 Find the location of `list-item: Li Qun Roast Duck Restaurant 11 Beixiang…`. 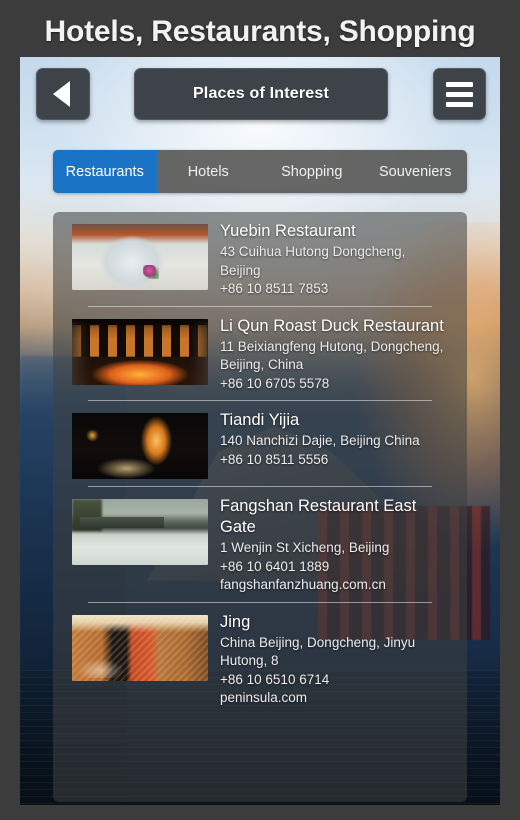

list-item: Li Qun Roast Duck Restaurant 11 Beixiang… is located at coordinates (260, 354).